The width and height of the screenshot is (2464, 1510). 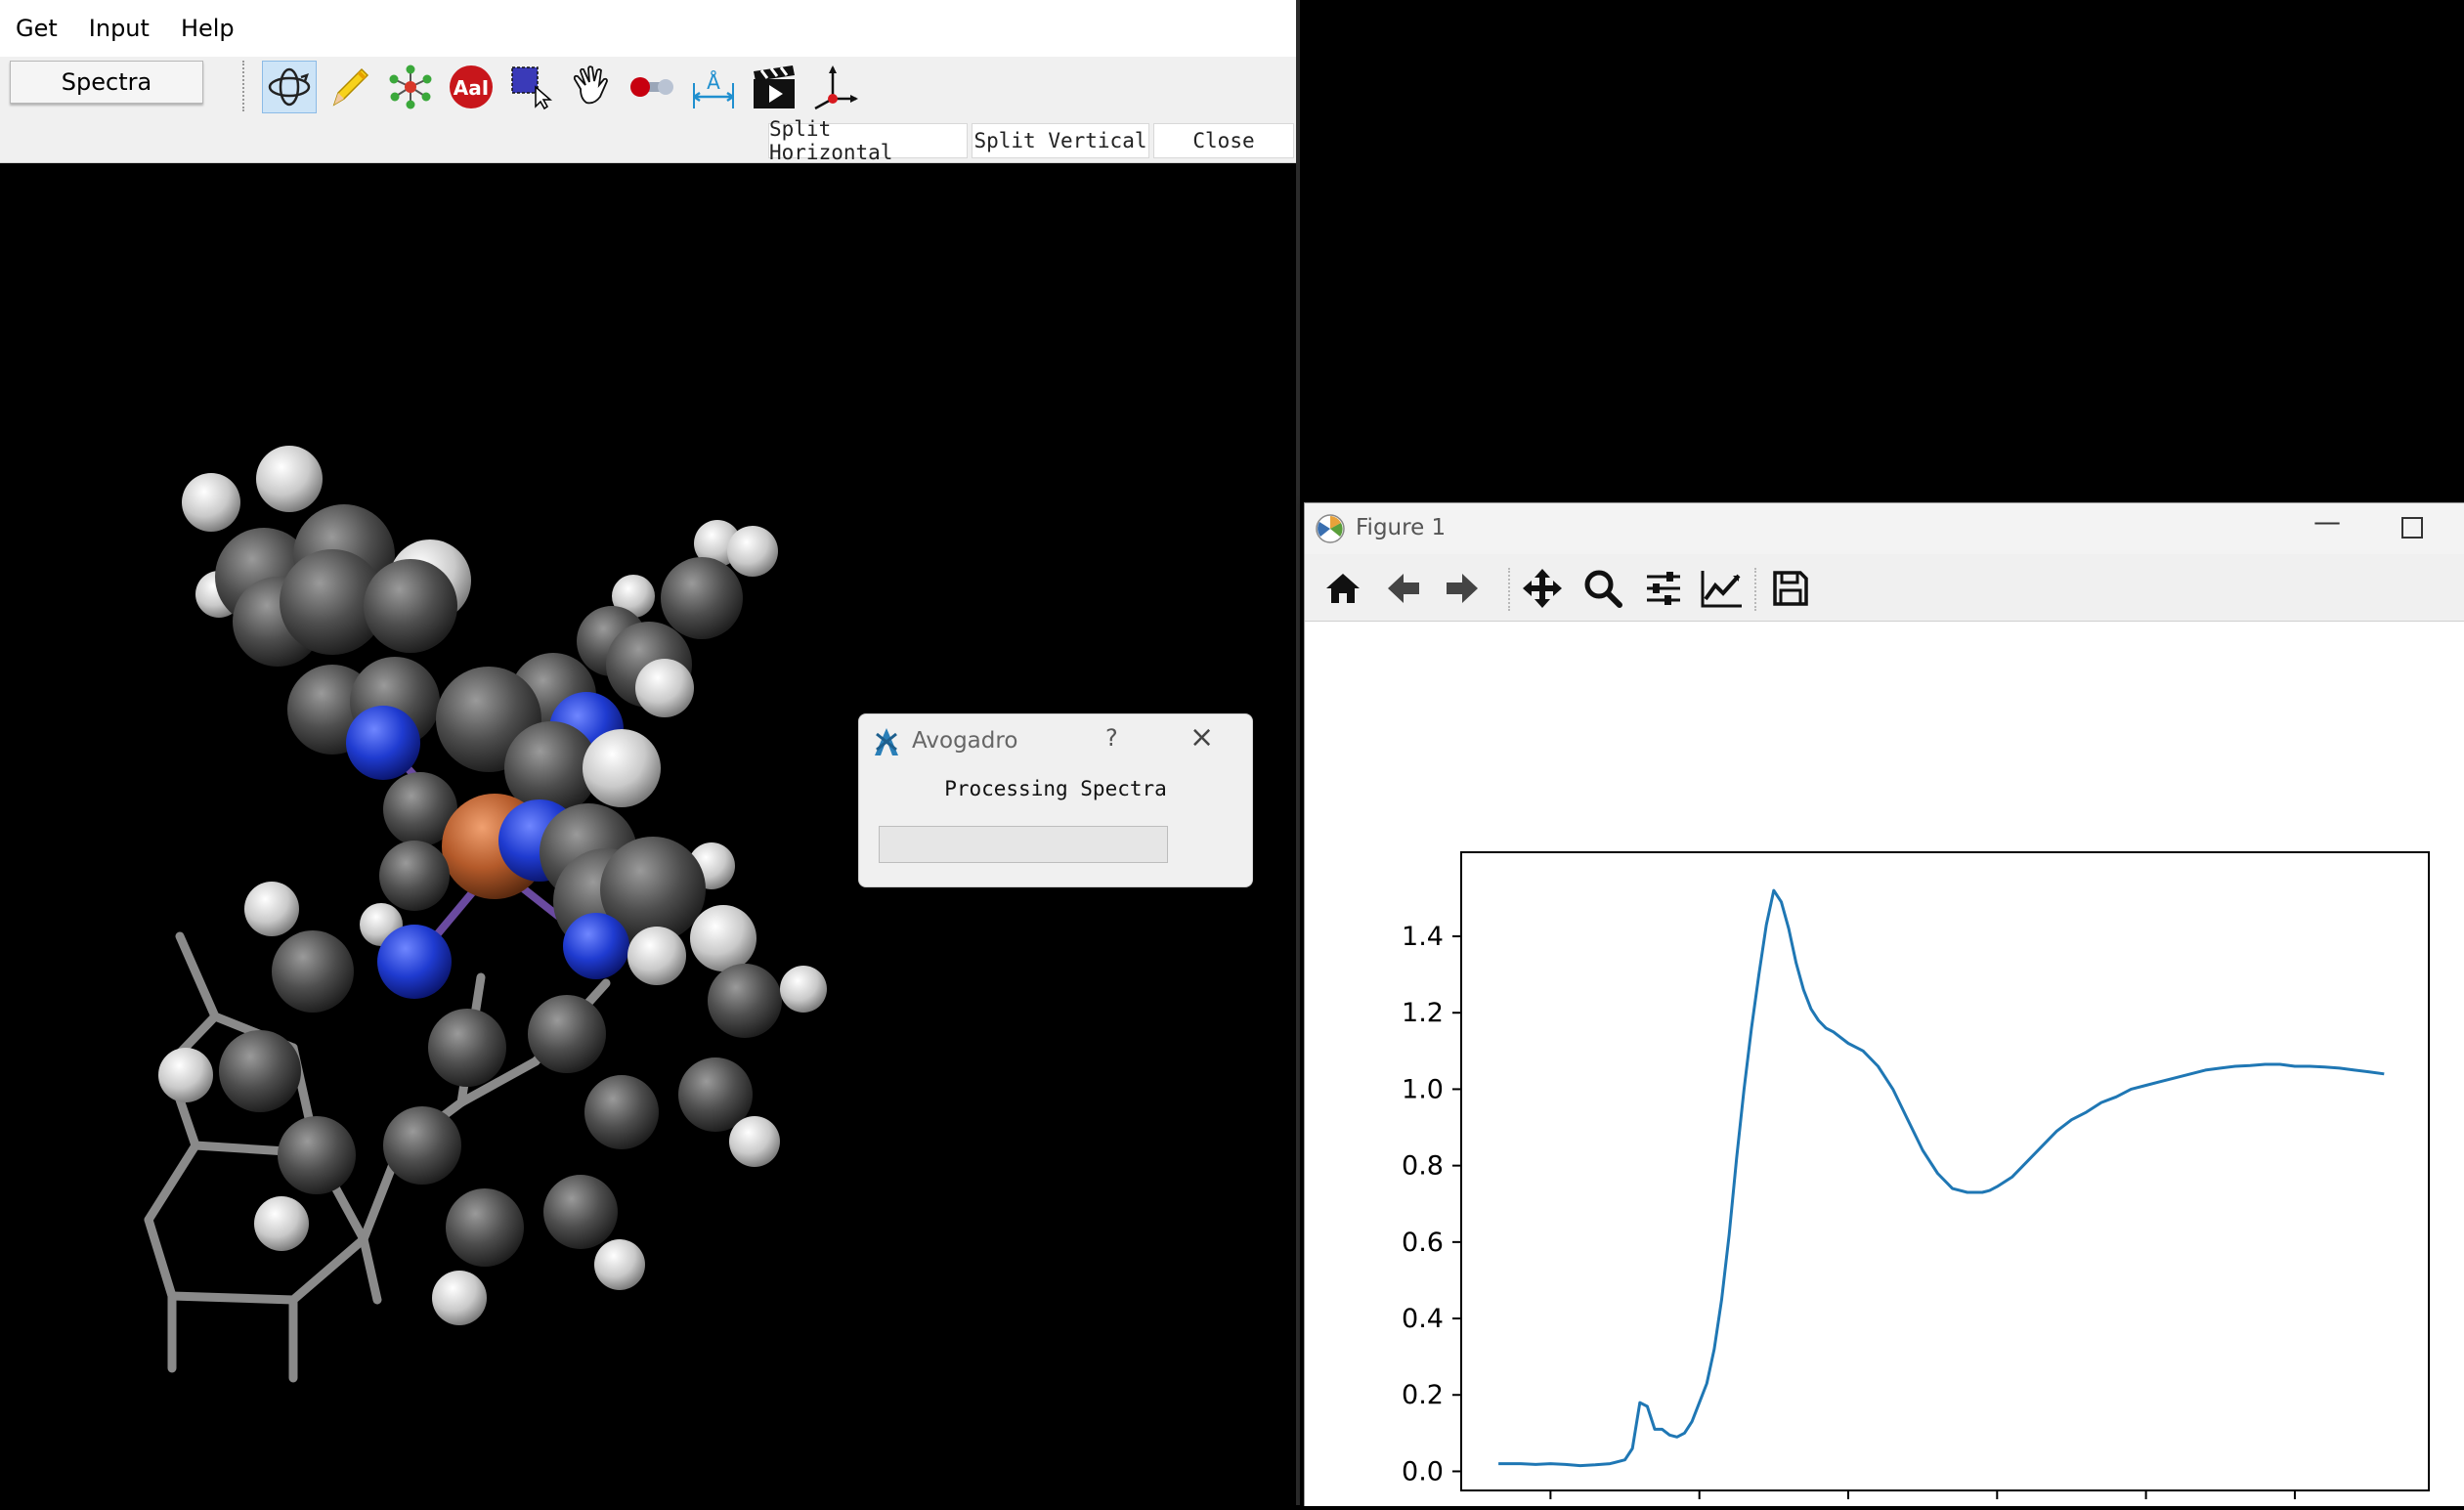 I want to click on y-tick-label: 0.8, so click(x=1423, y=1166).